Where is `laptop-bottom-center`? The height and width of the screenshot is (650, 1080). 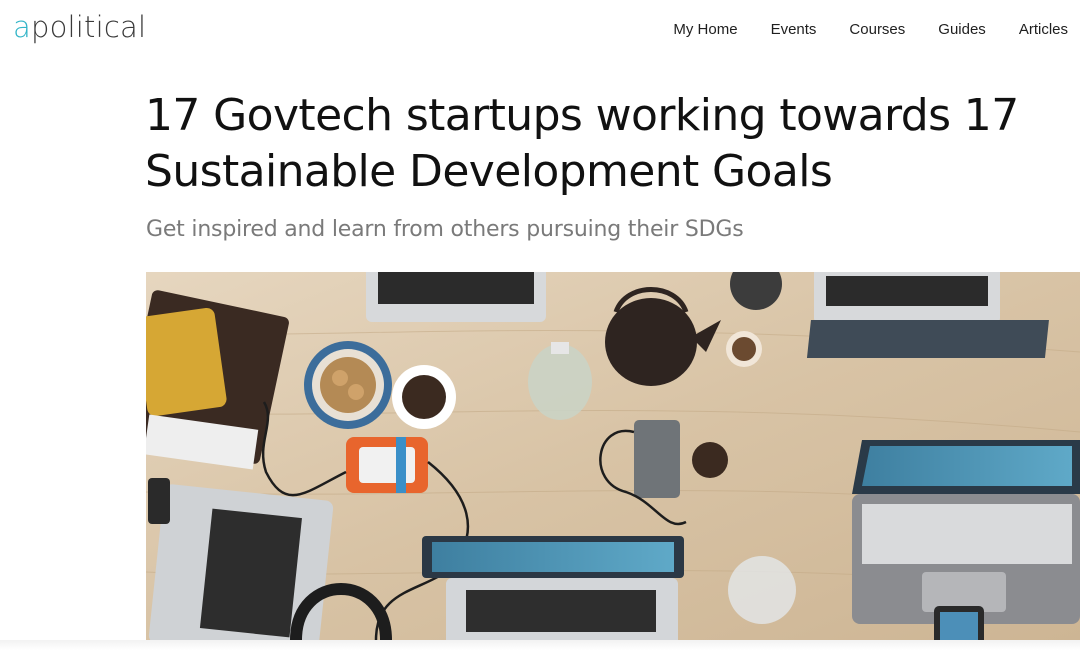
laptop-bottom-center is located at coordinates (553, 588).